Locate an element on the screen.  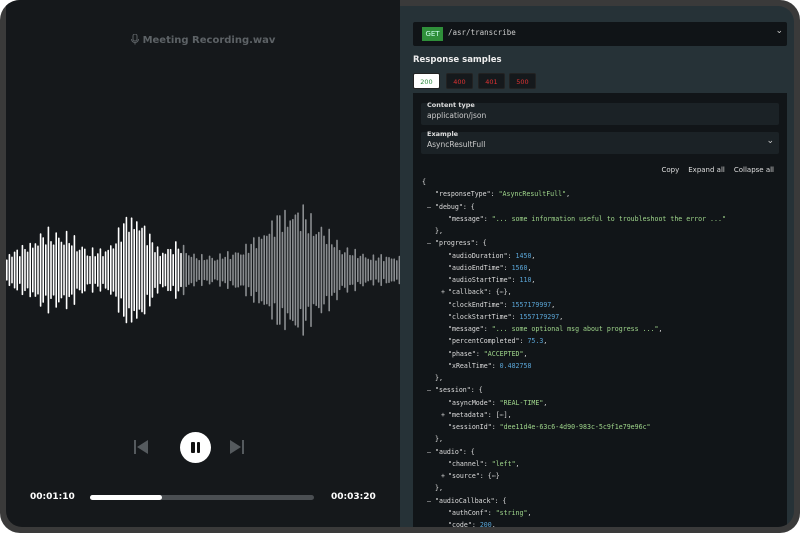
json-key-text: channel is located at coordinates (465, 463).